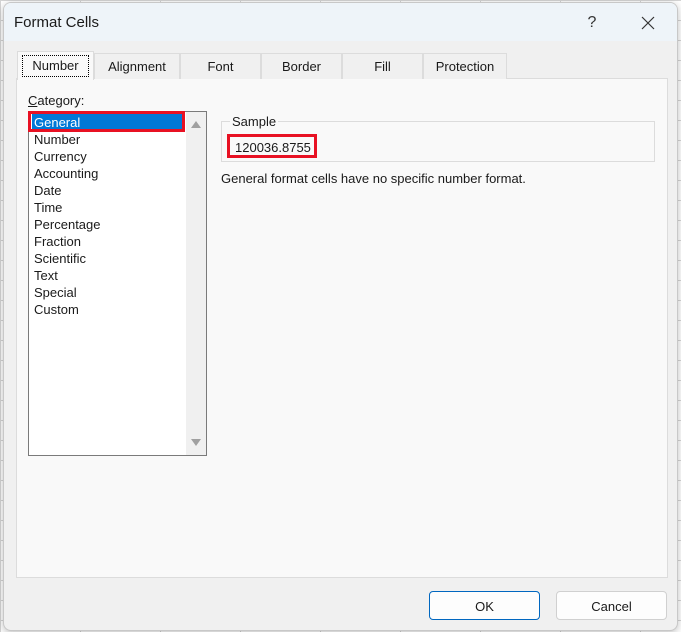 The height and width of the screenshot is (632, 681). I want to click on tab-number-label: Number, so click(55, 66).